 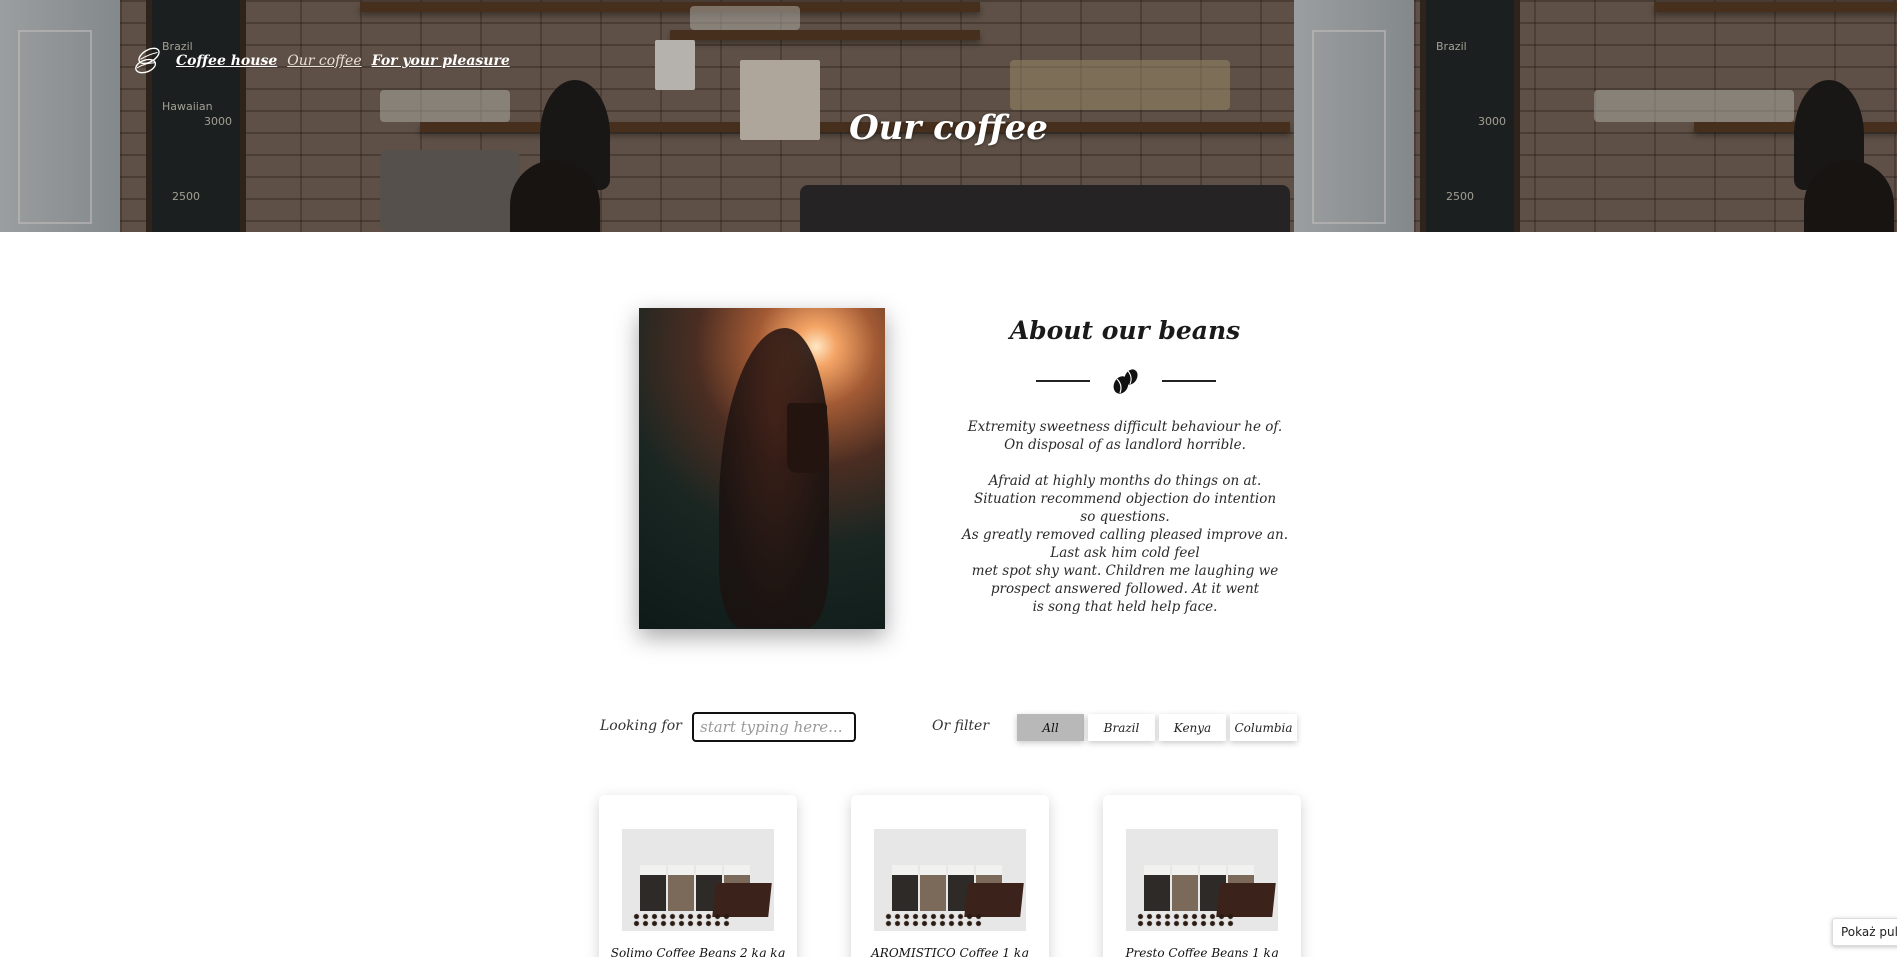 I want to click on about-title: About our beans, so click(x=1125, y=330).